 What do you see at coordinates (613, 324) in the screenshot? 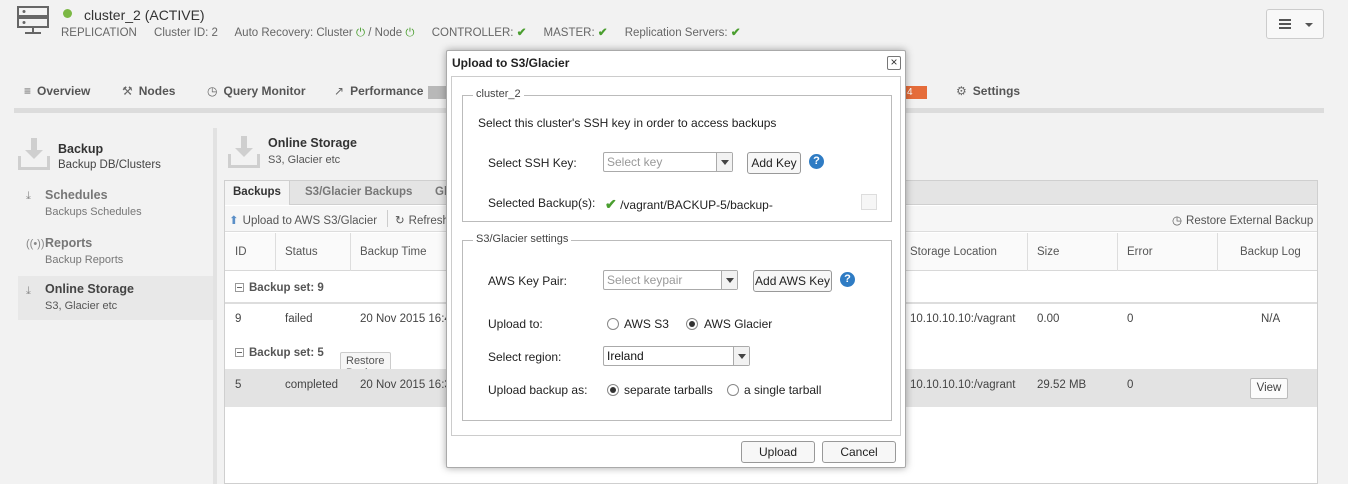
I see `radio-aws-s3` at bounding box center [613, 324].